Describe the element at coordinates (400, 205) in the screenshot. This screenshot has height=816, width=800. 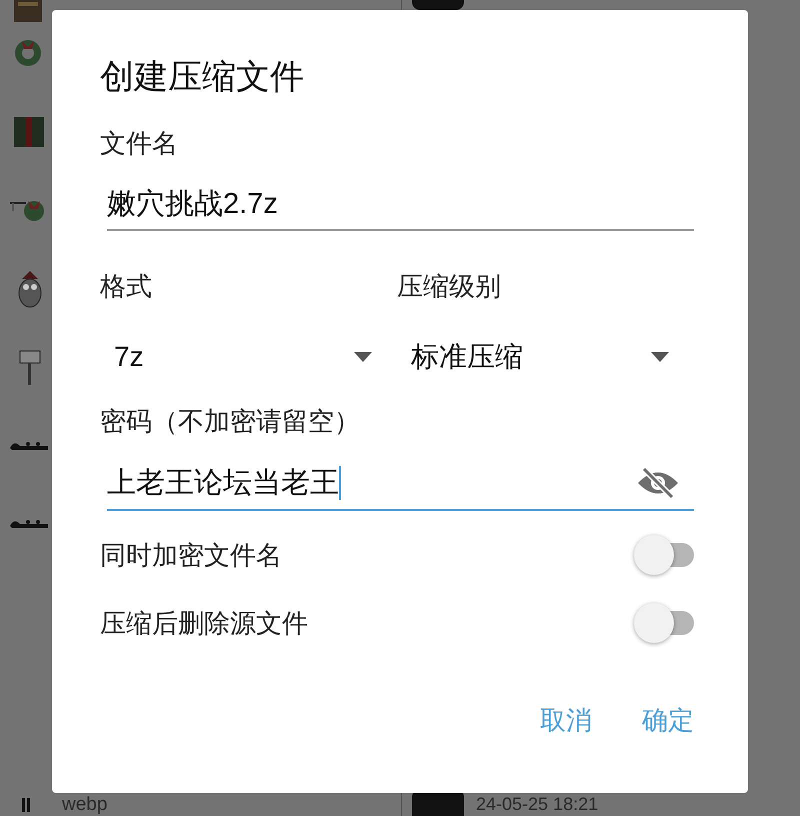
I see `filename-field: 嫩穴挑战2.7z` at that location.